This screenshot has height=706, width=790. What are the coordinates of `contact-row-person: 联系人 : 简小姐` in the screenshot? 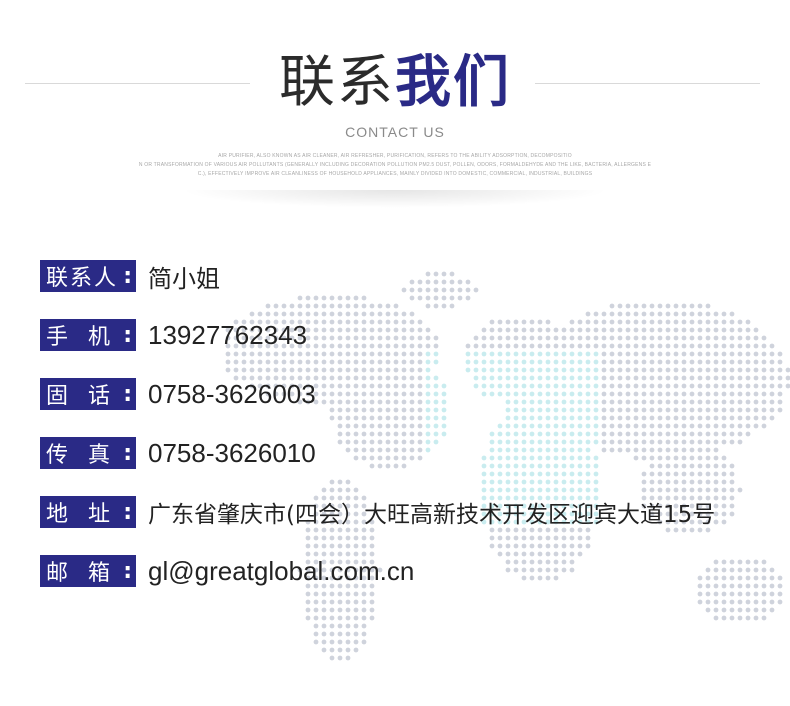 It's located at (130, 276).